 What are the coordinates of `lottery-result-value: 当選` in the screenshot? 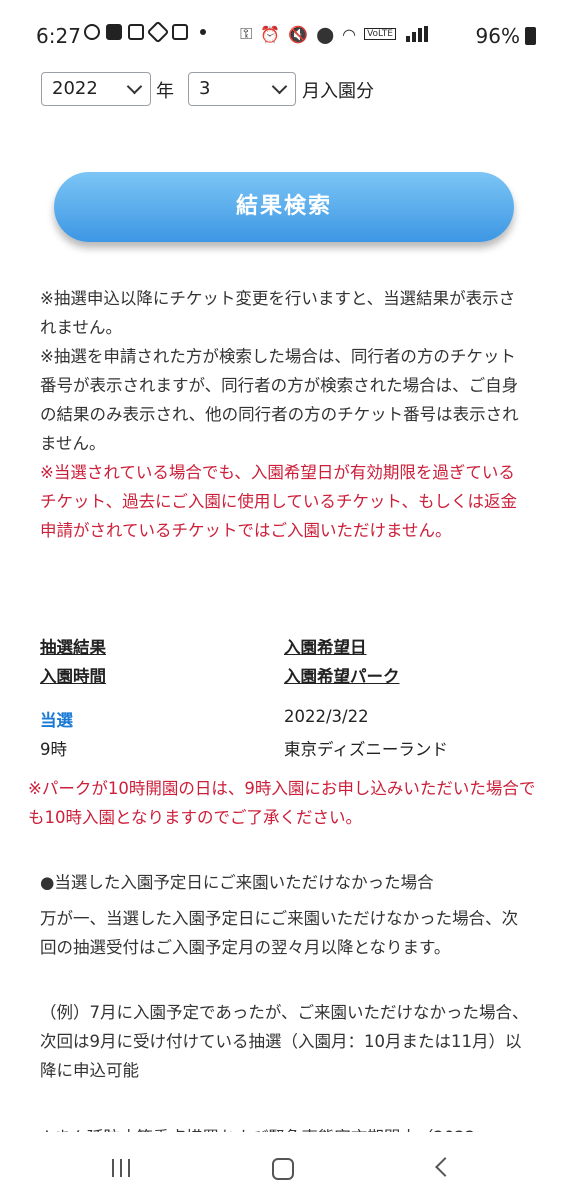 It's located at (56, 720).